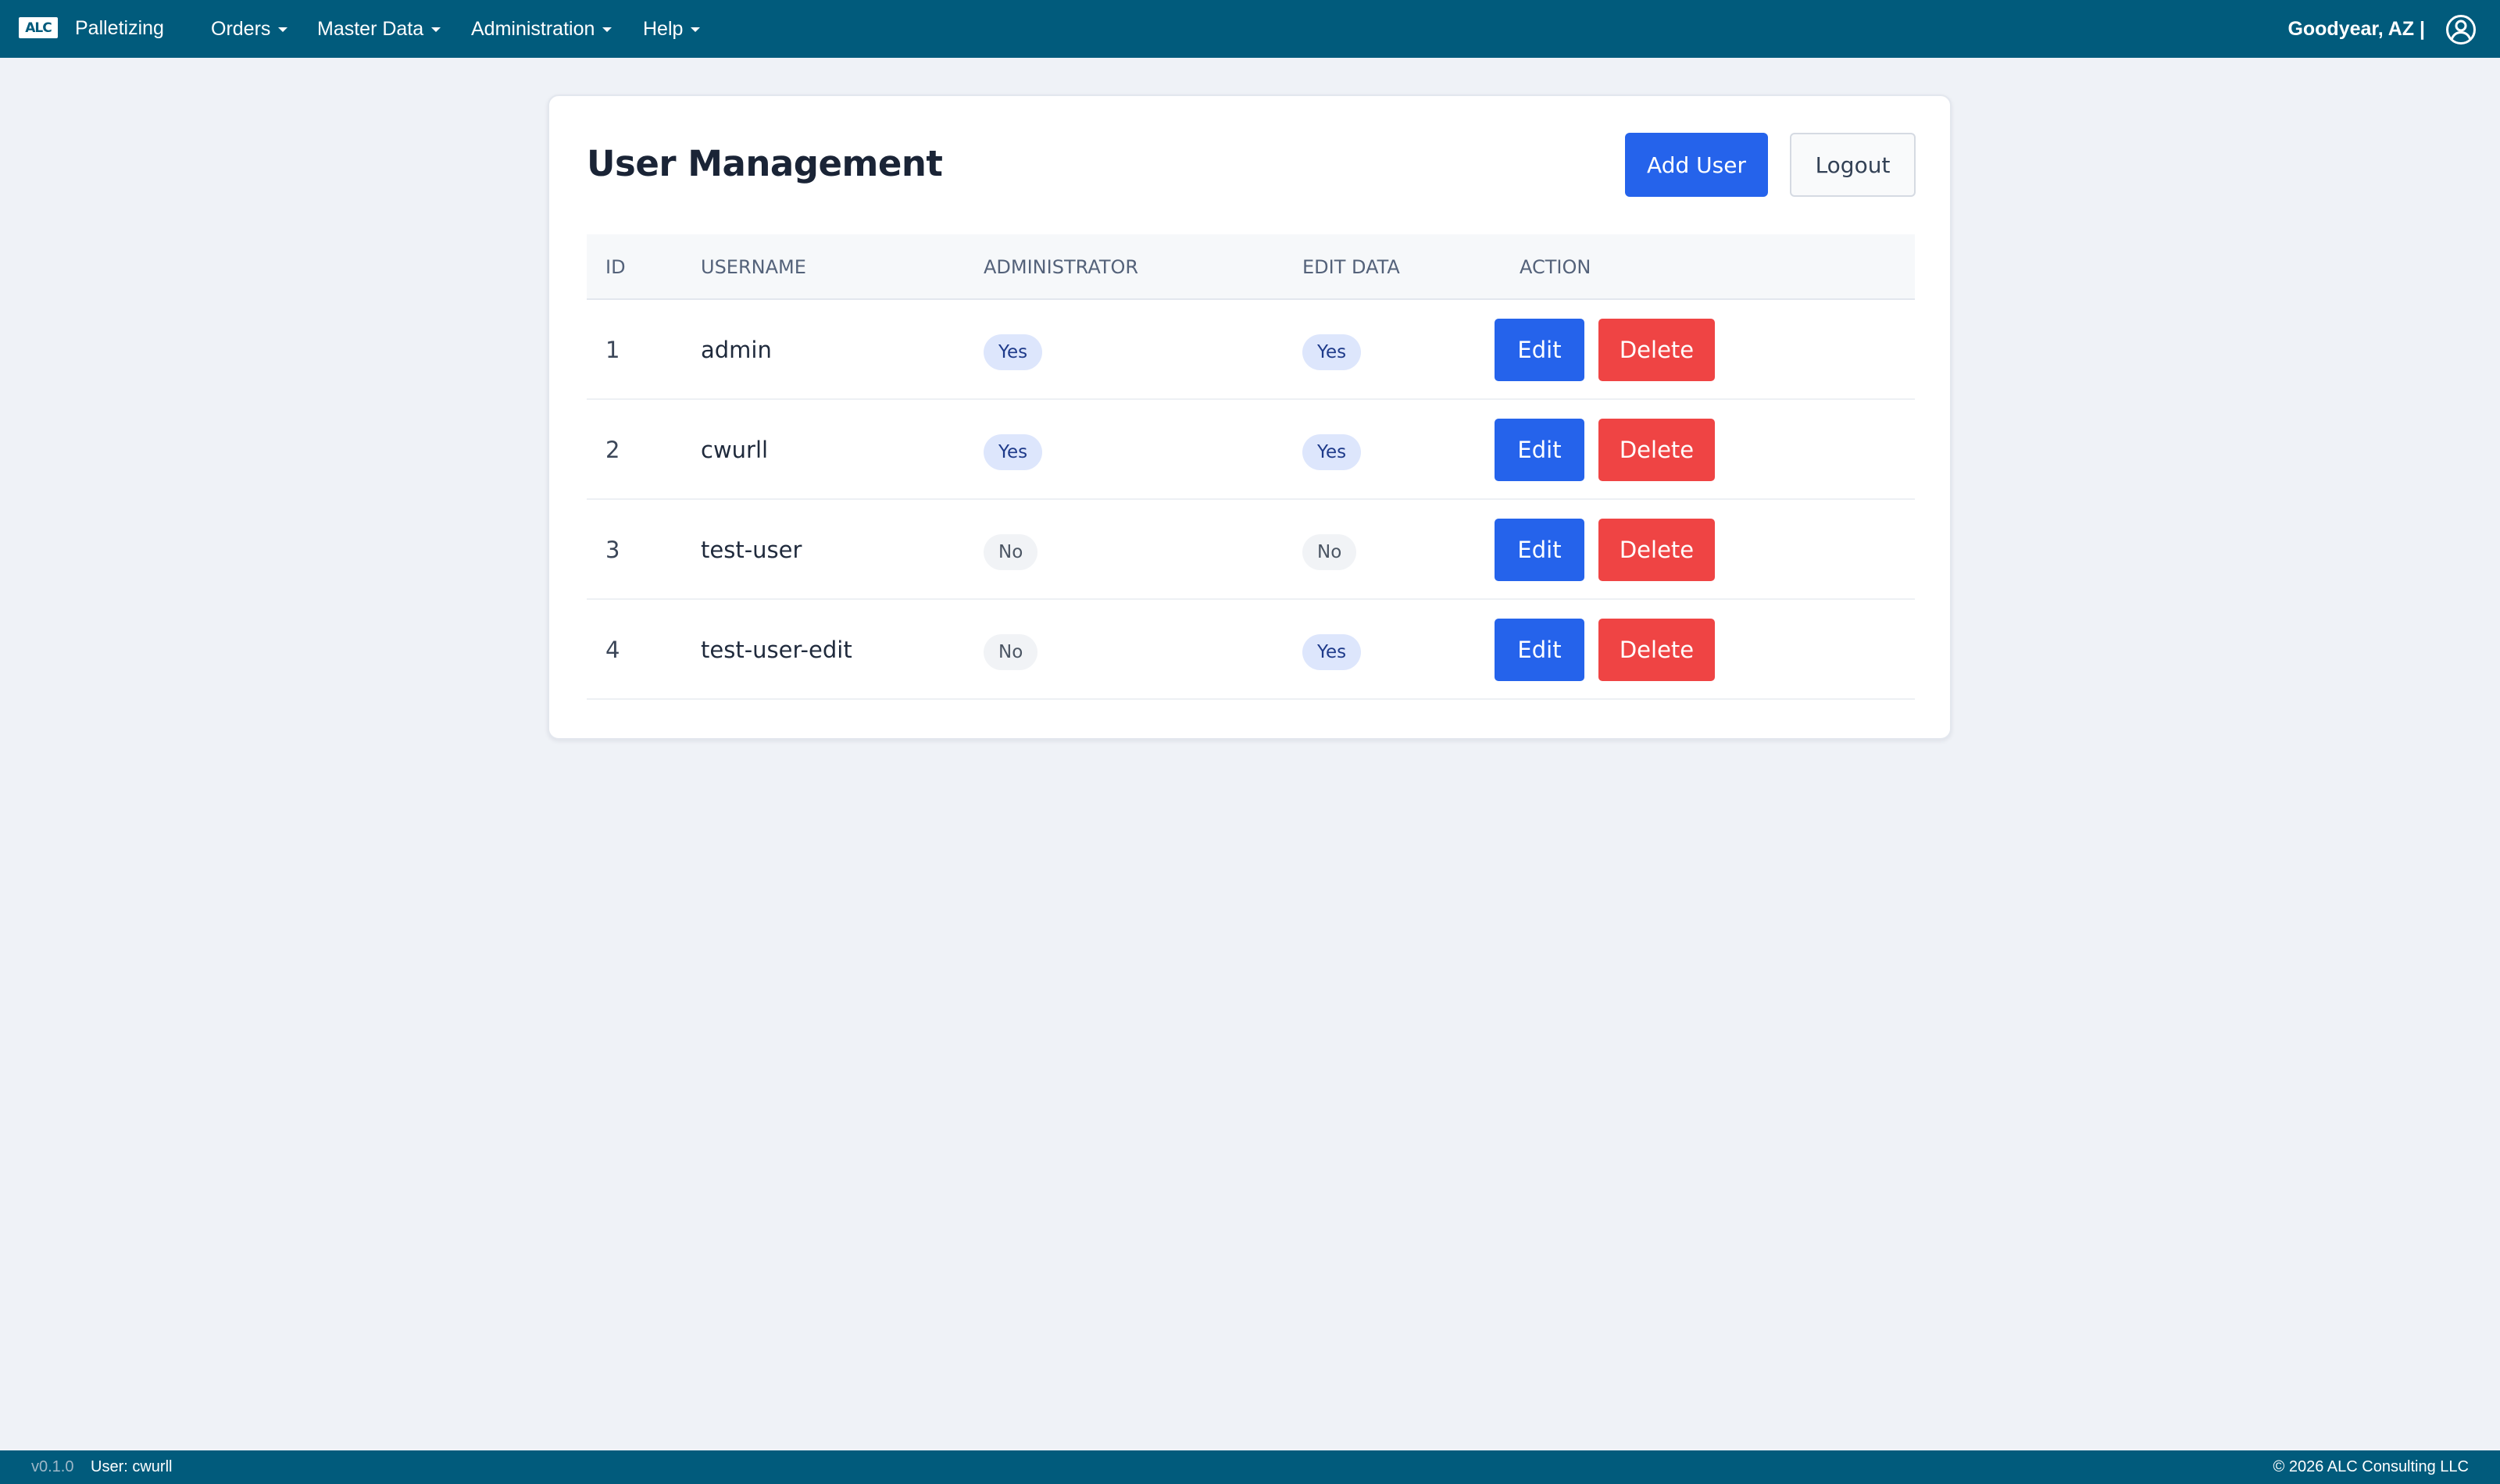 The width and height of the screenshot is (2500, 1484). Describe the element at coordinates (1696, 165) in the screenshot. I see `add-user-button: Add User` at that location.